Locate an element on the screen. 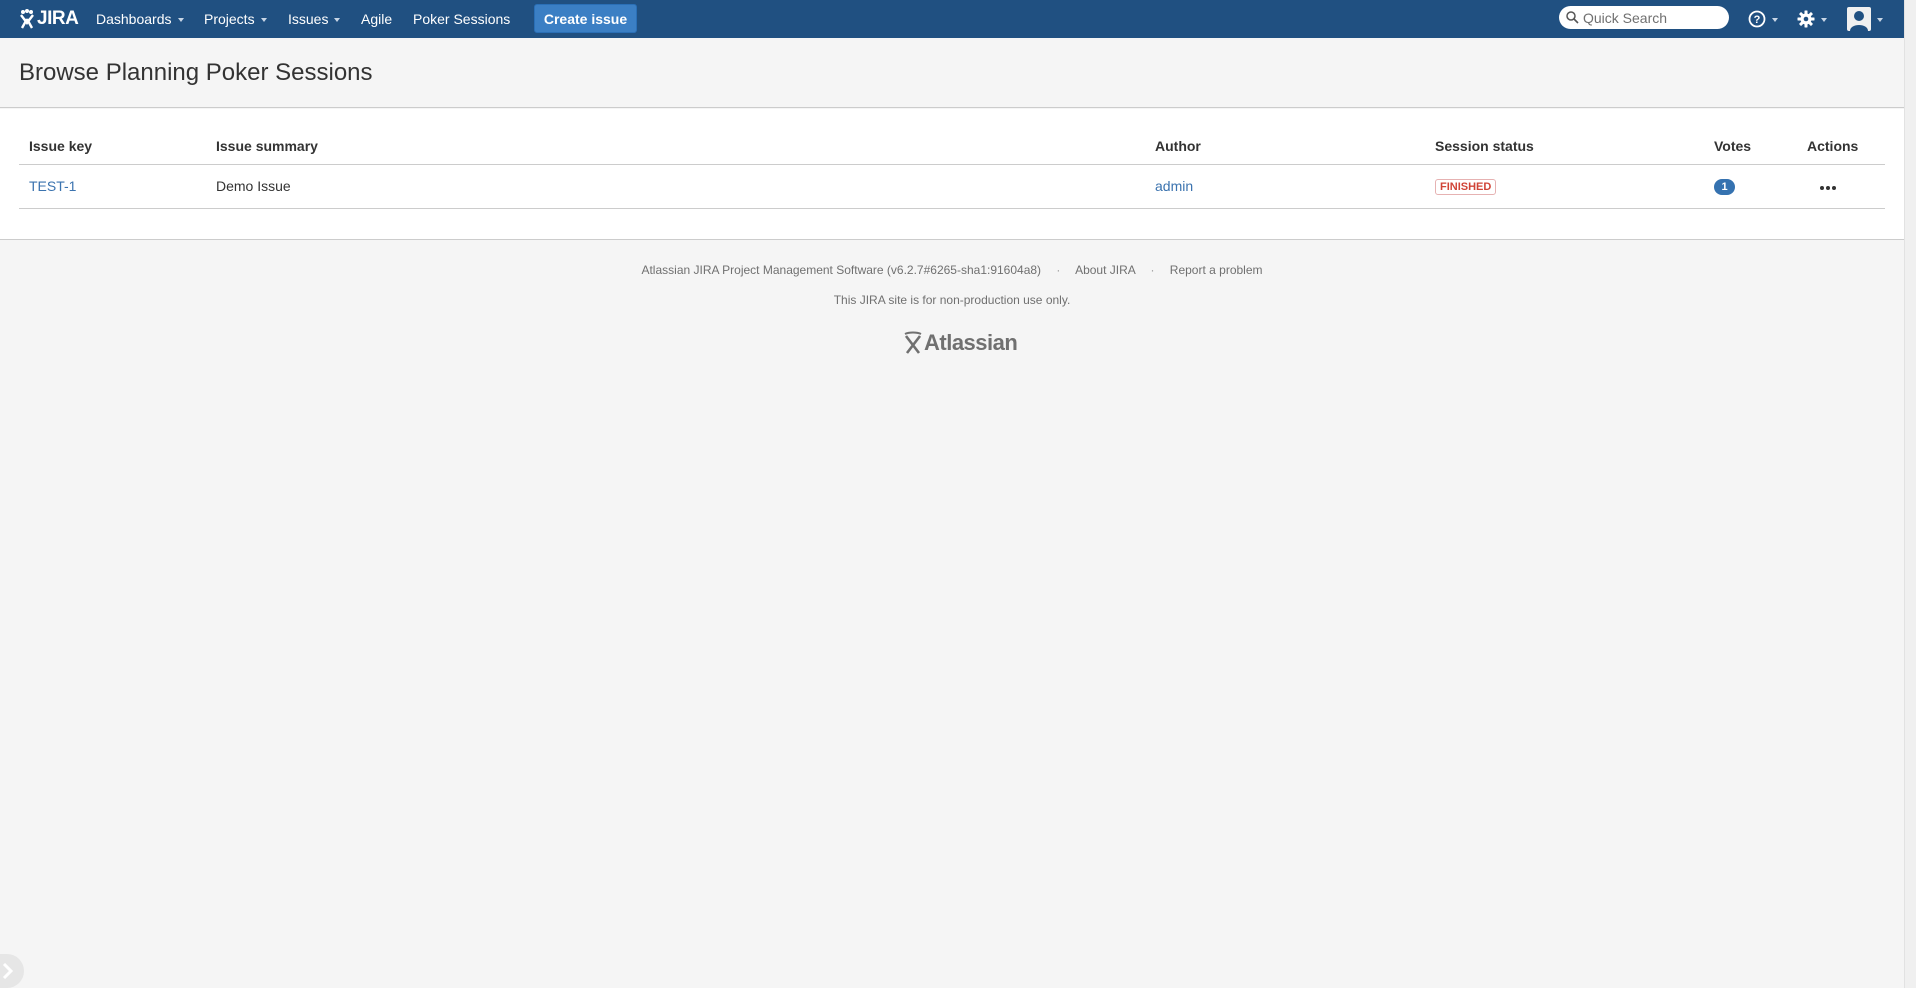 The image size is (1916, 988). column-header-session-status: Session status is located at coordinates (1564, 146).